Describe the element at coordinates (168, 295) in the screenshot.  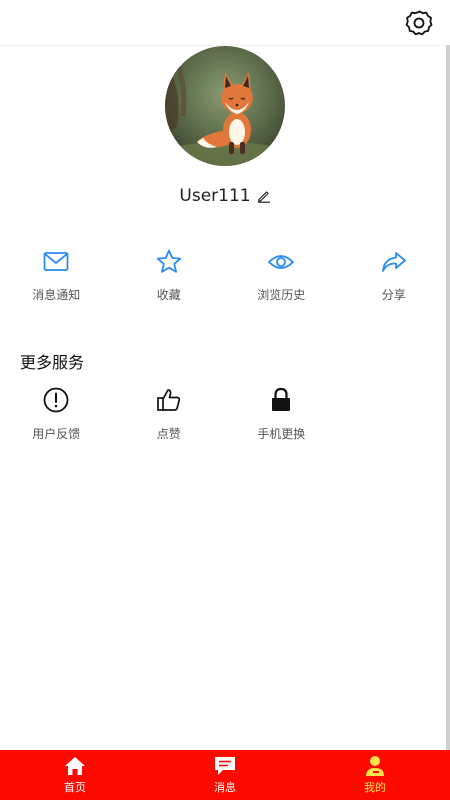
I see `action-label: 收藏` at that location.